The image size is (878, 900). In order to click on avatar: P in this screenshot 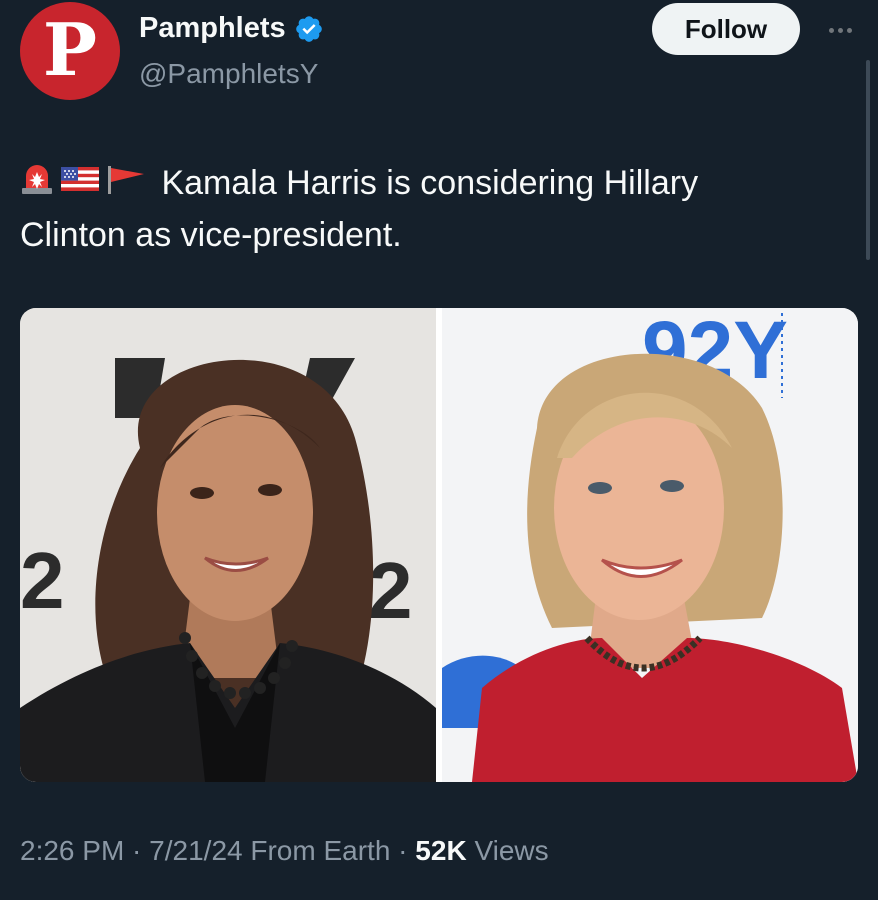, I will do `click(70, 51)`.